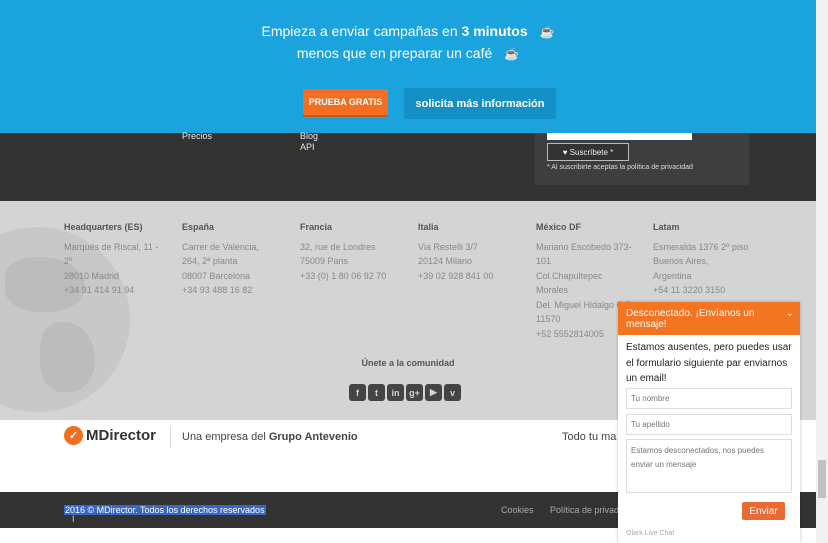  What do you see at coordinates (822, 479) in the screenshot?
I see `scrollbar-thumb` at bounding box center [822, 479].